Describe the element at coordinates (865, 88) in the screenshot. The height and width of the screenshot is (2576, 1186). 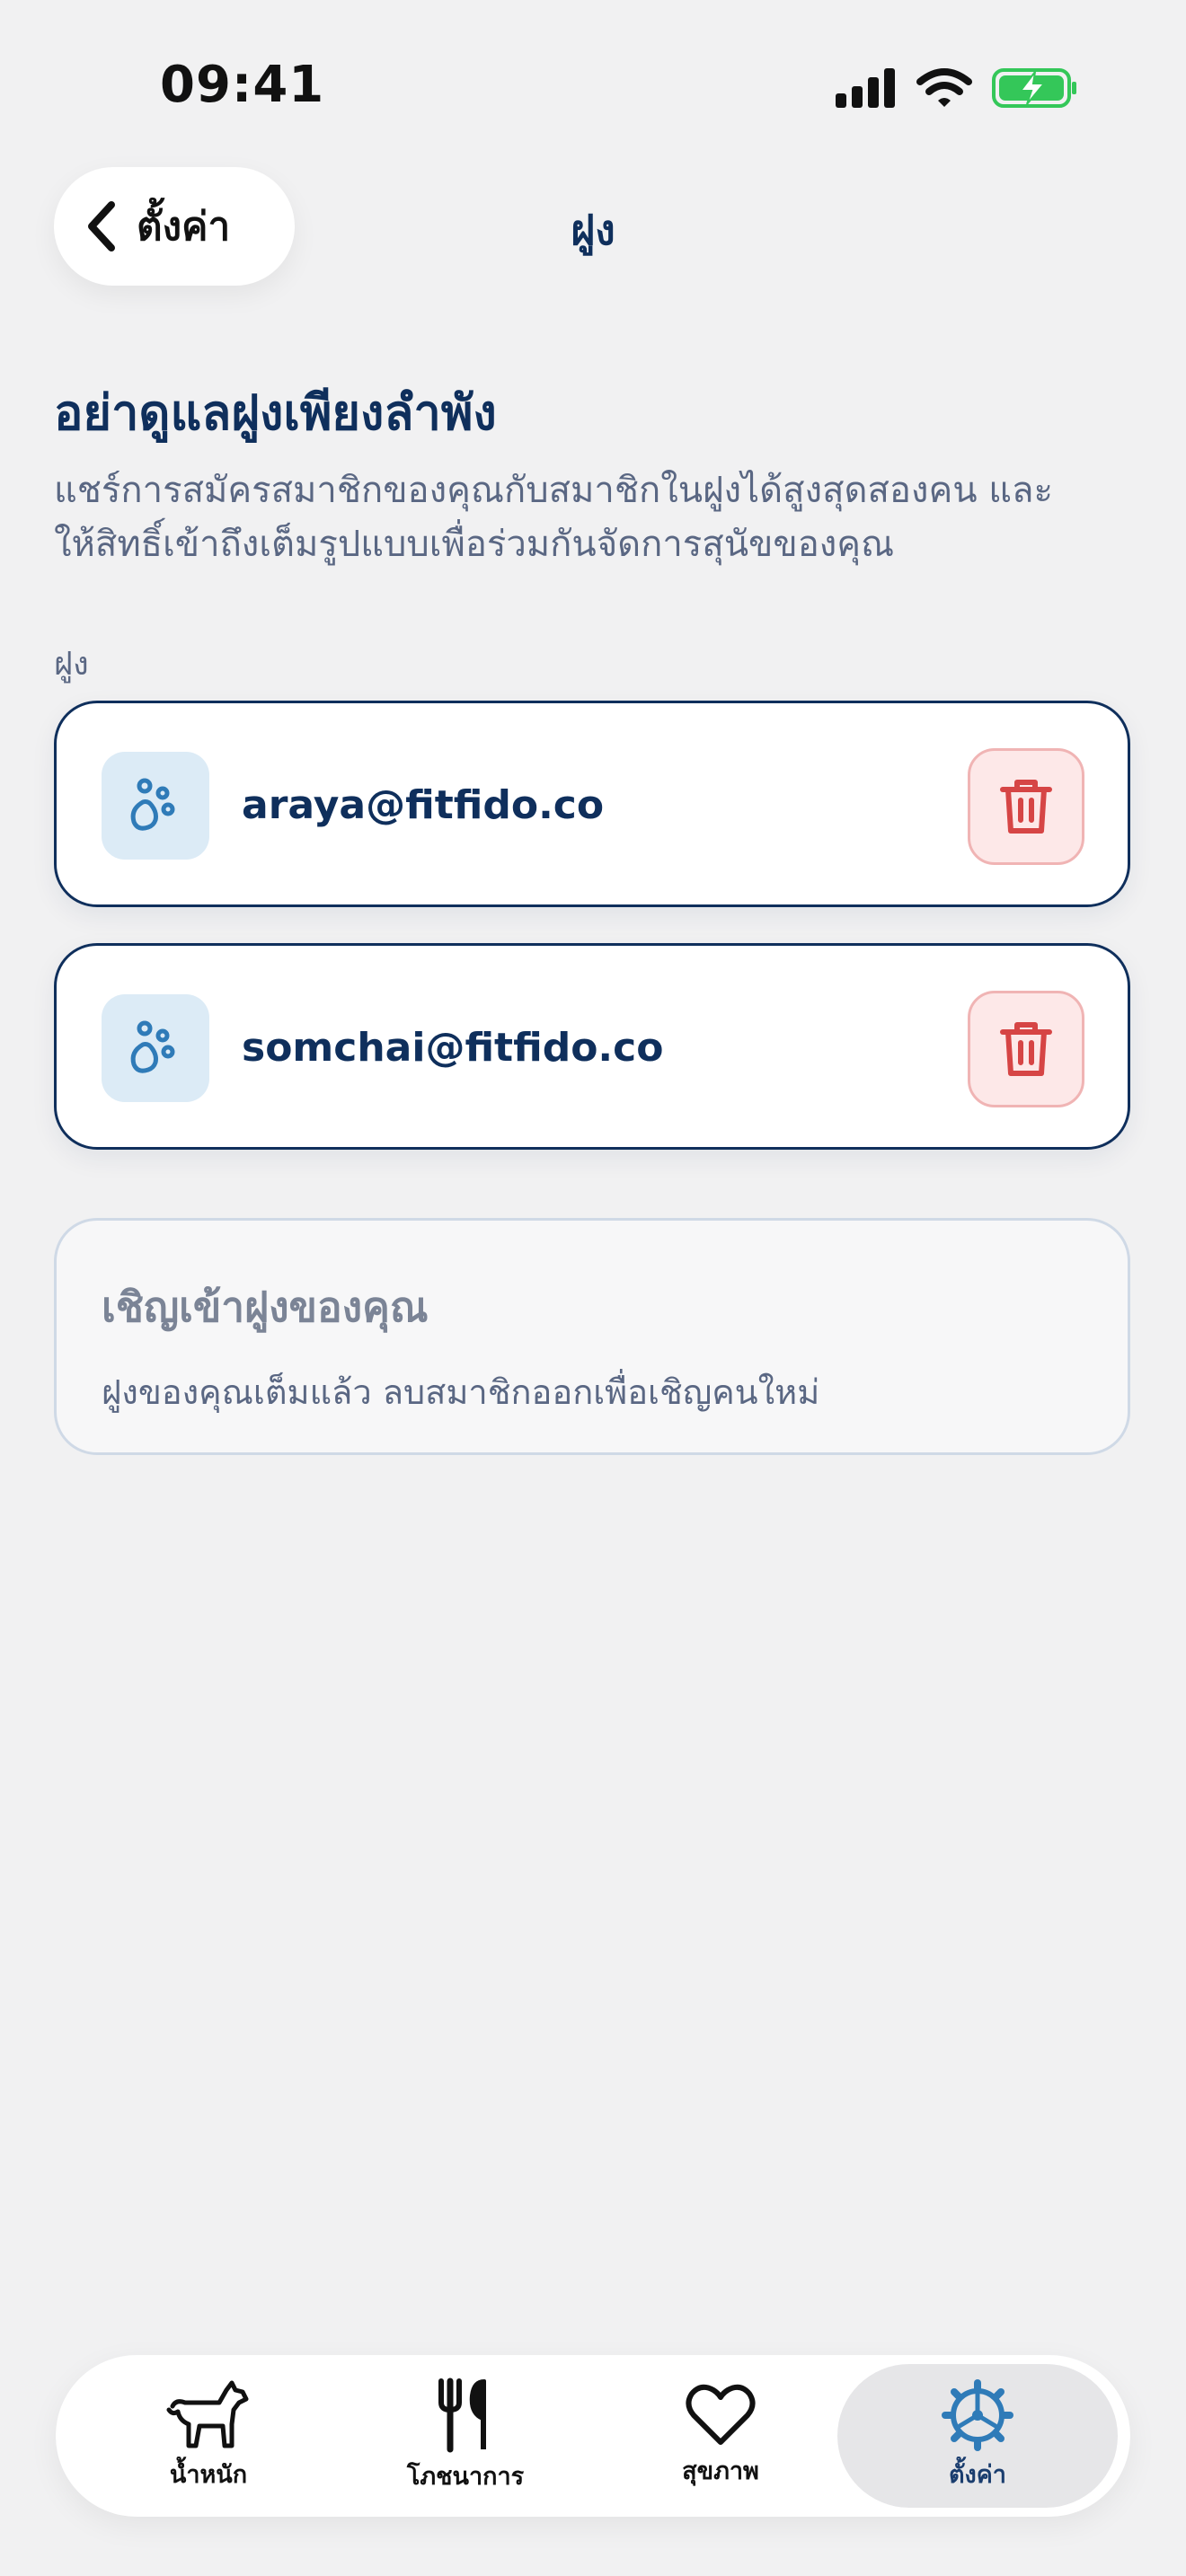
I see `signal-icon` at that location.